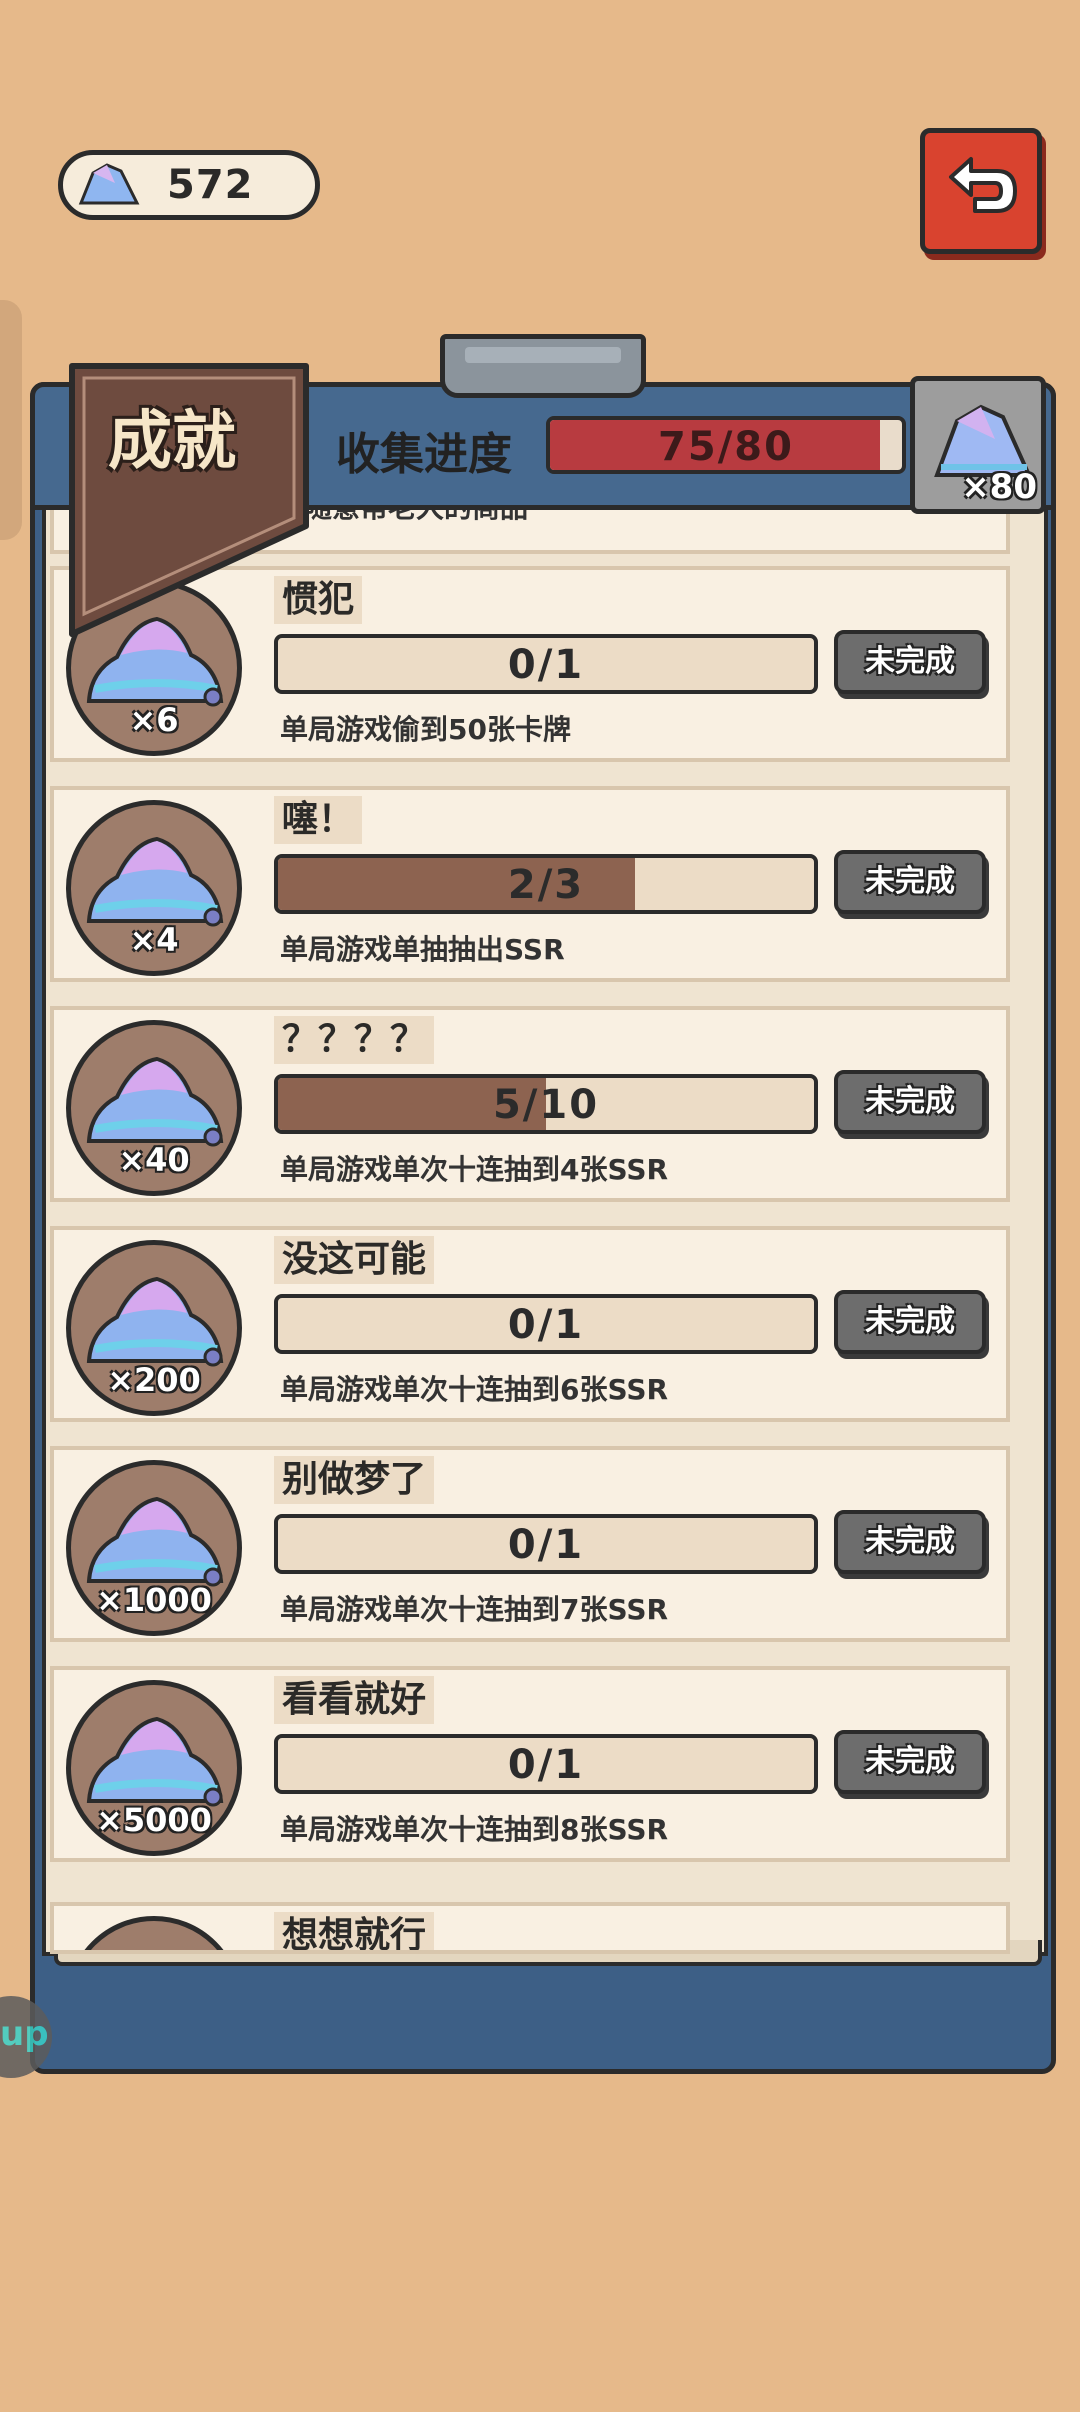 The width and height of the screenshot is (1080, 2412). I want to click on collect-progress-label: 收集进度, so click(424, 454).